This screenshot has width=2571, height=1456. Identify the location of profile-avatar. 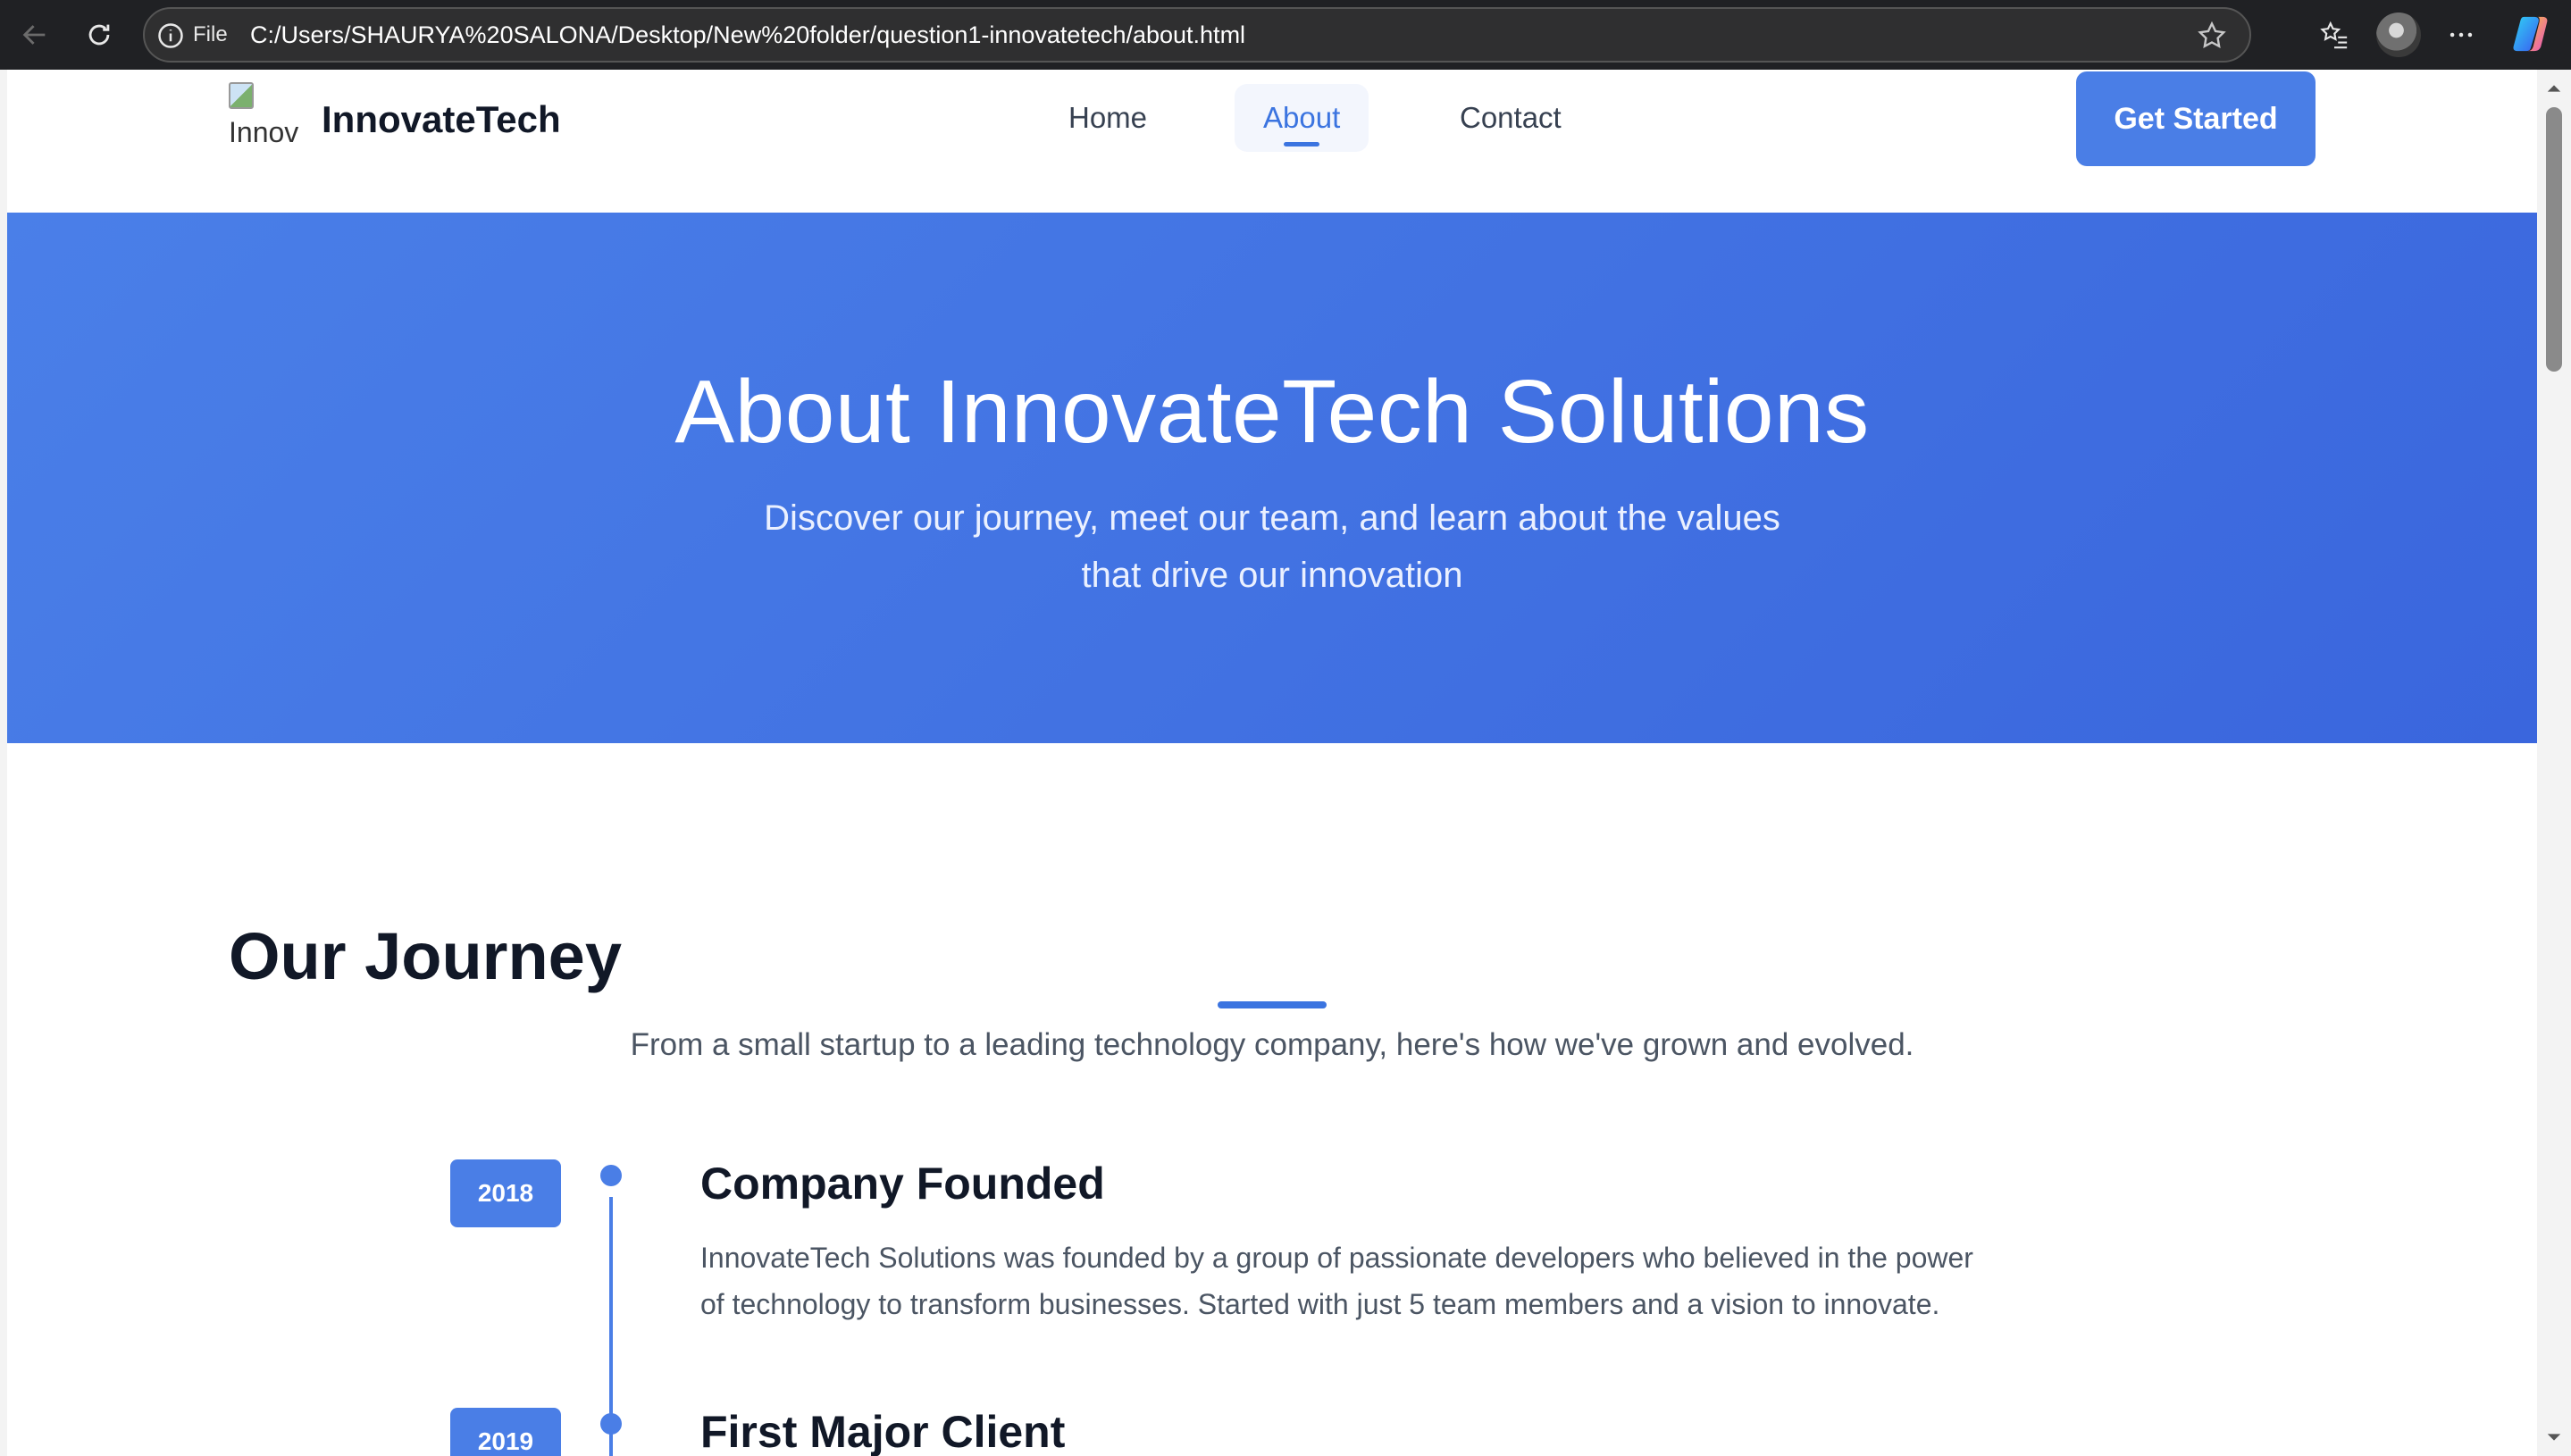
(2398, 35).